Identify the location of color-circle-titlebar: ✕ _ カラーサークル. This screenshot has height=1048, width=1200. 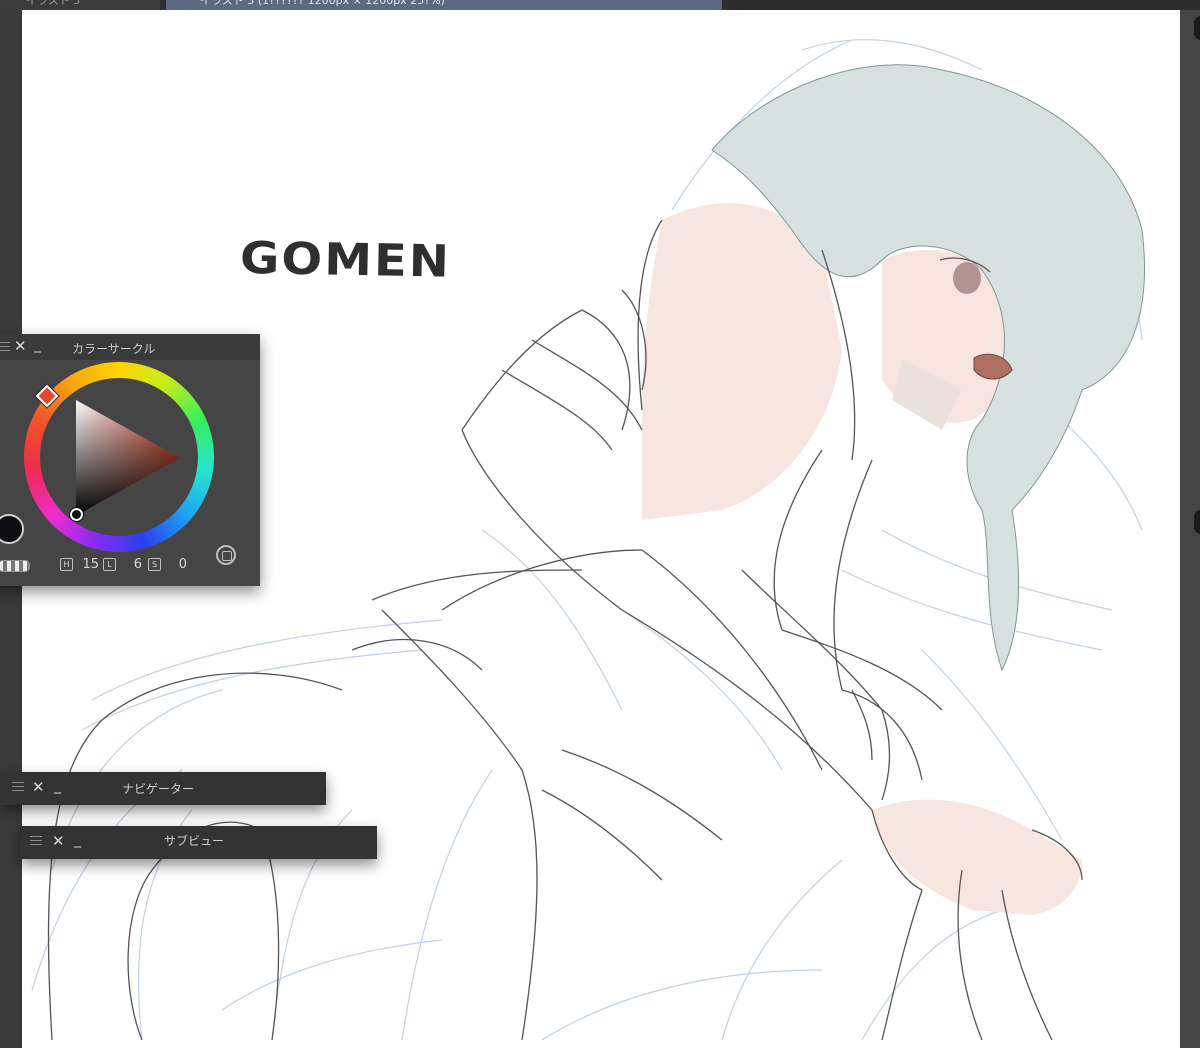
(130, 347).